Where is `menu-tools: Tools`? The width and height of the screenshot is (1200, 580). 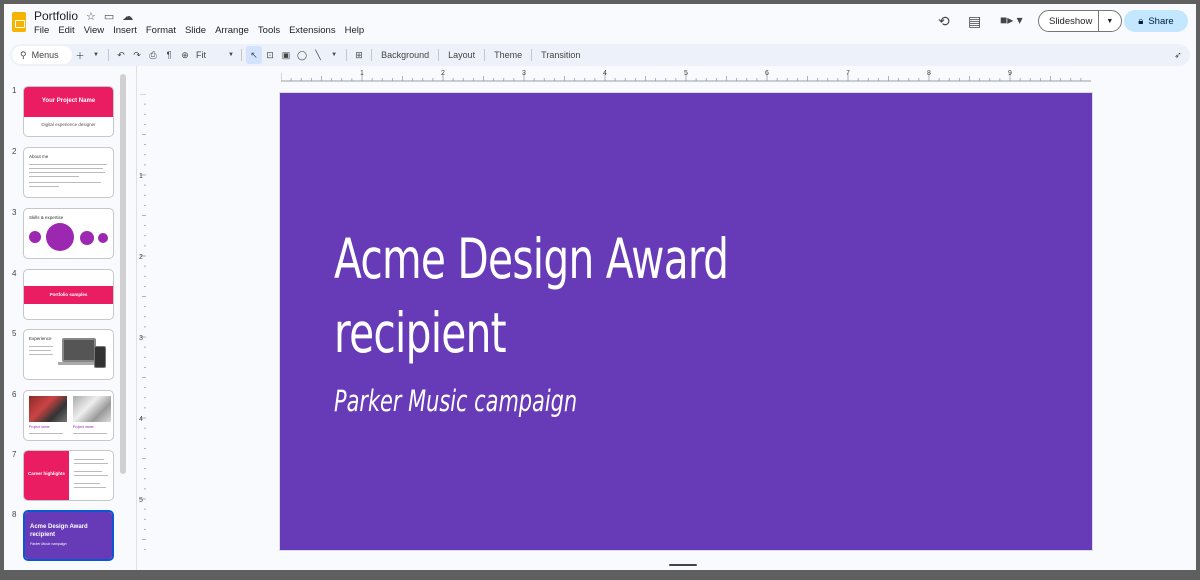
menu-tools: Tools is located at coordinates (269, 30).